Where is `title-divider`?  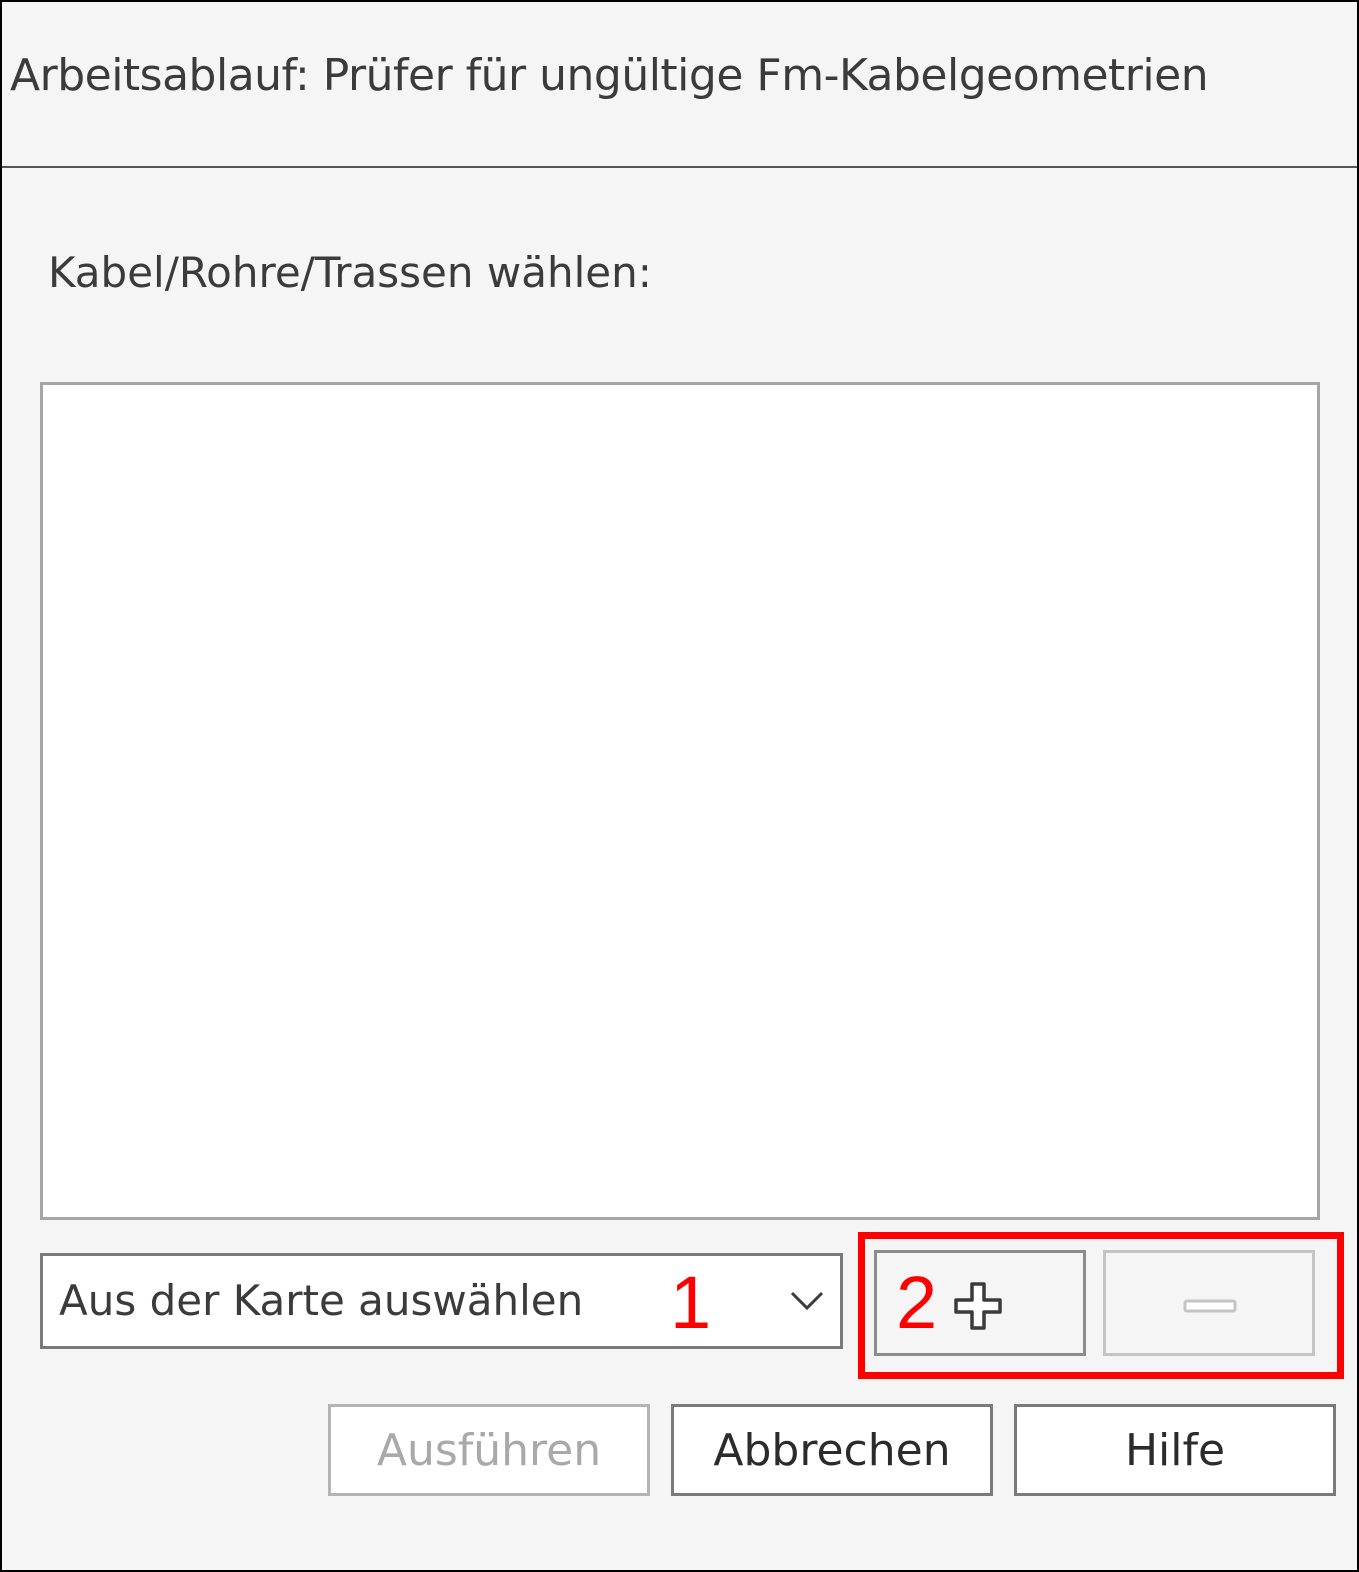 title-divider is located at coordinates (679, 167).